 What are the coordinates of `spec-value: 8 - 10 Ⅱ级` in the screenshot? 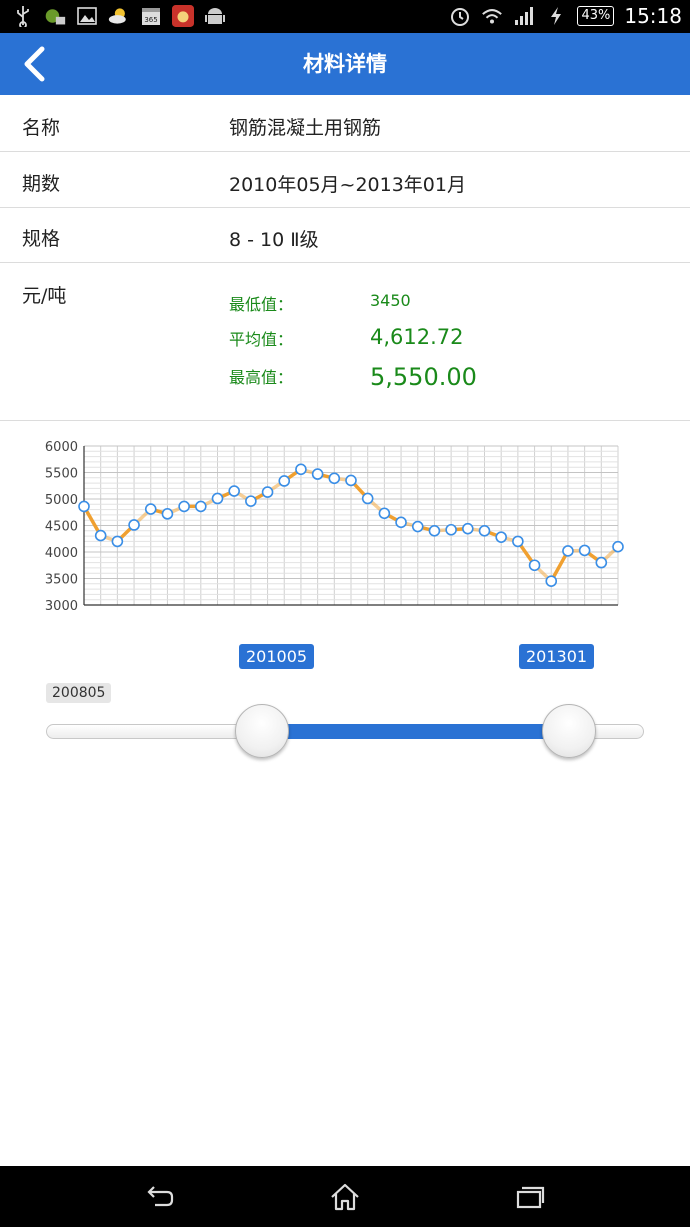 It's located at (274, 240).